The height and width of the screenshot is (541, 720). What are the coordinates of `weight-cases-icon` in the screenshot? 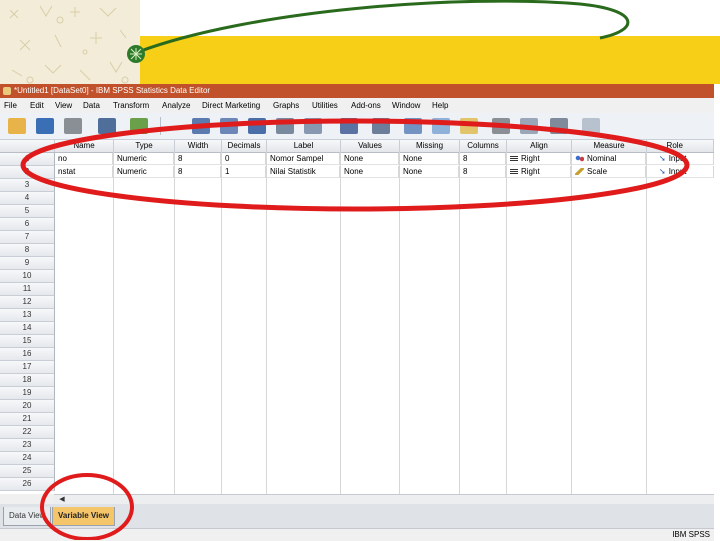 It's located at (413, 126).